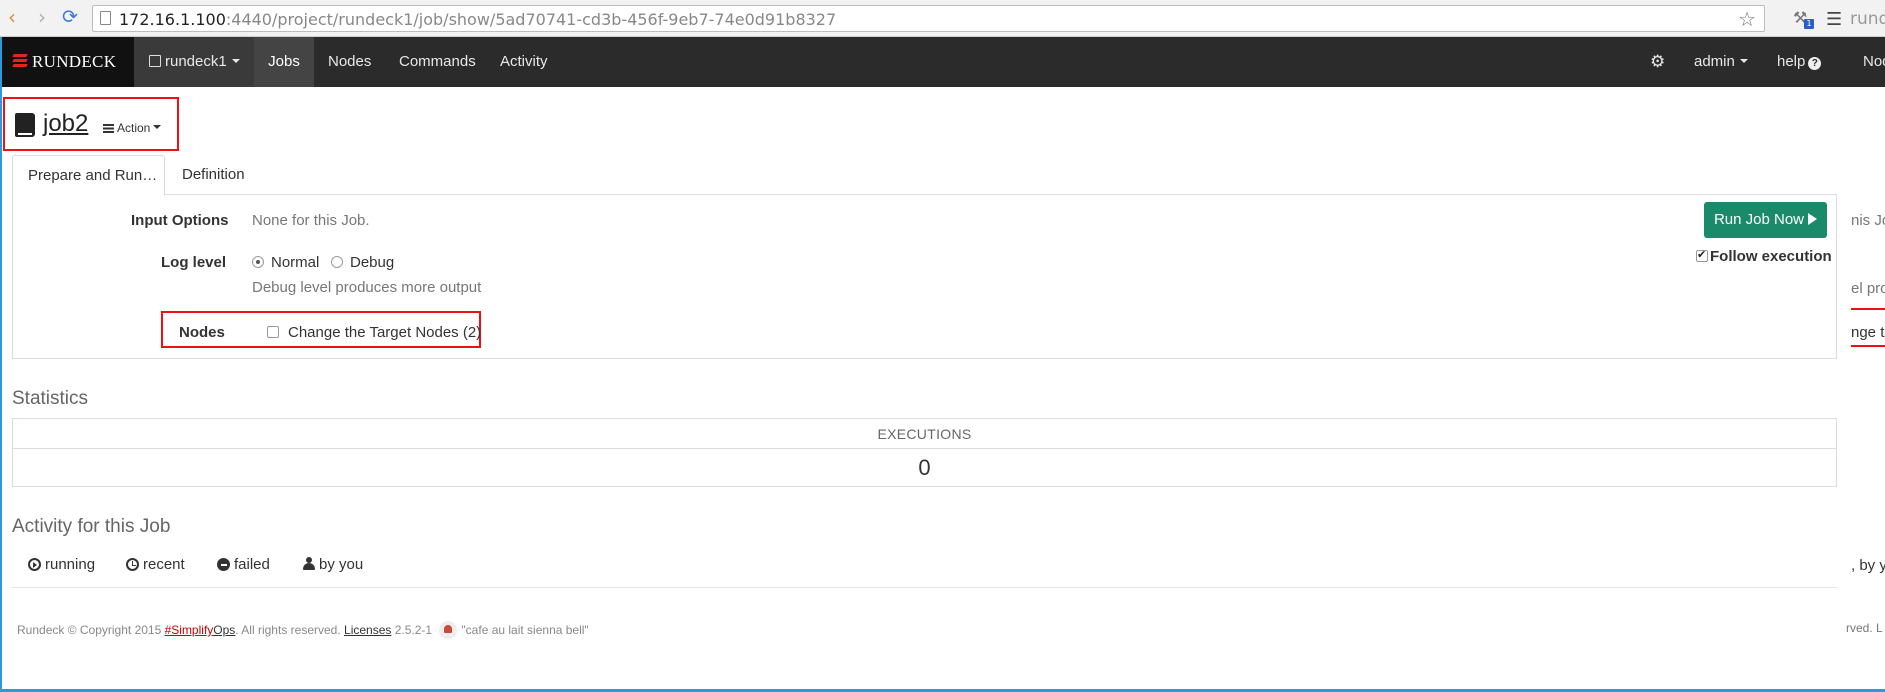 The width and height of the screenshot is (1885, 692). I want to click on page-icon, so click(105, 18).